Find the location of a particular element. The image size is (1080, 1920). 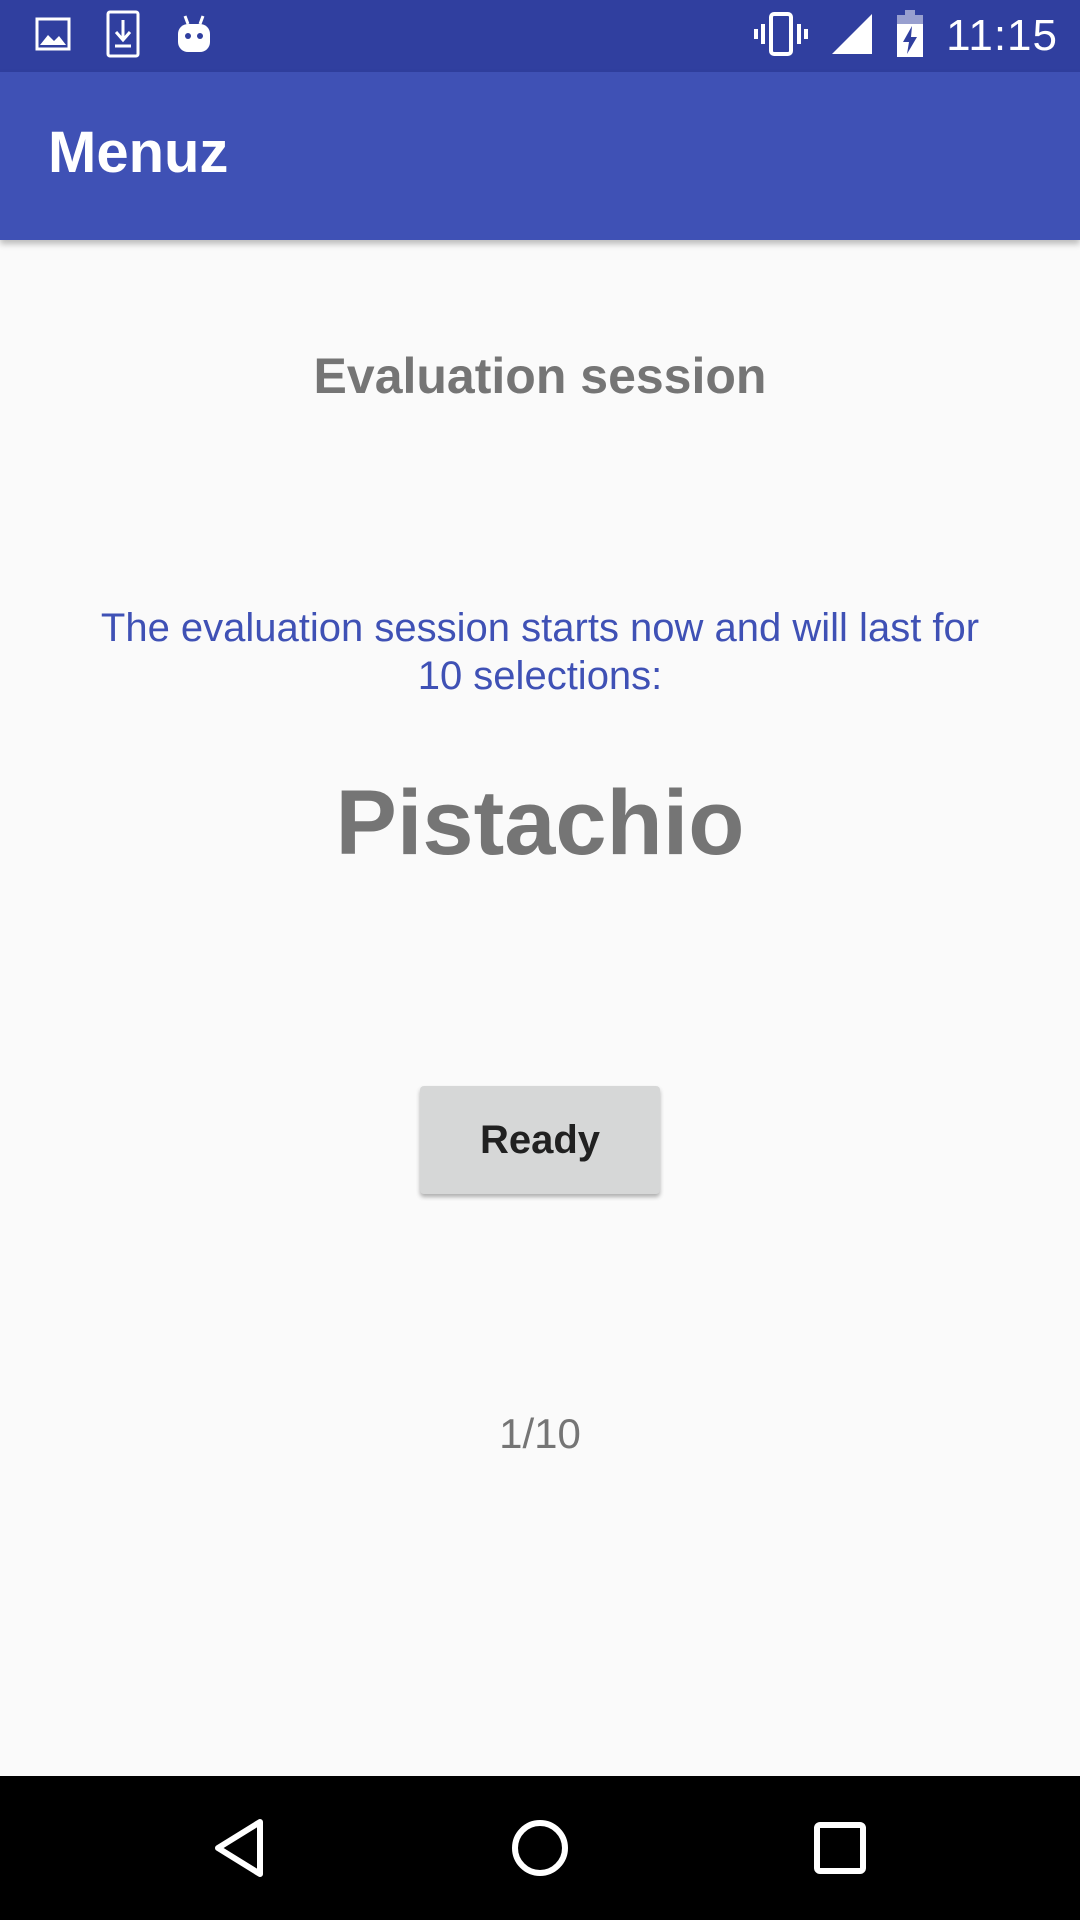

app-title: Menuz is located at coordinates (138, 152).